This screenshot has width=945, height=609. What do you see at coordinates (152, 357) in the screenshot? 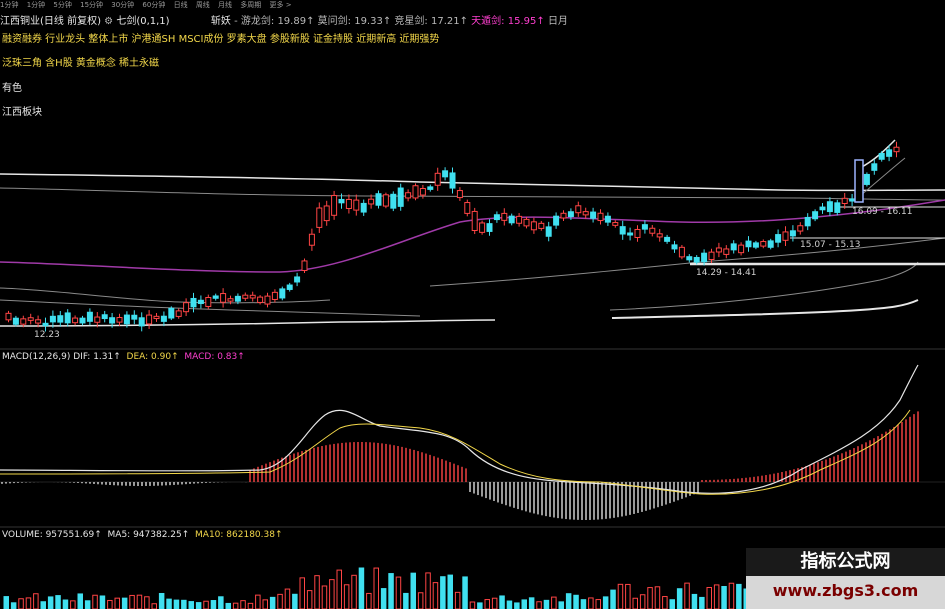
I see `dea-value: DEA: 0.90↑` at bounding box center [152, 357].